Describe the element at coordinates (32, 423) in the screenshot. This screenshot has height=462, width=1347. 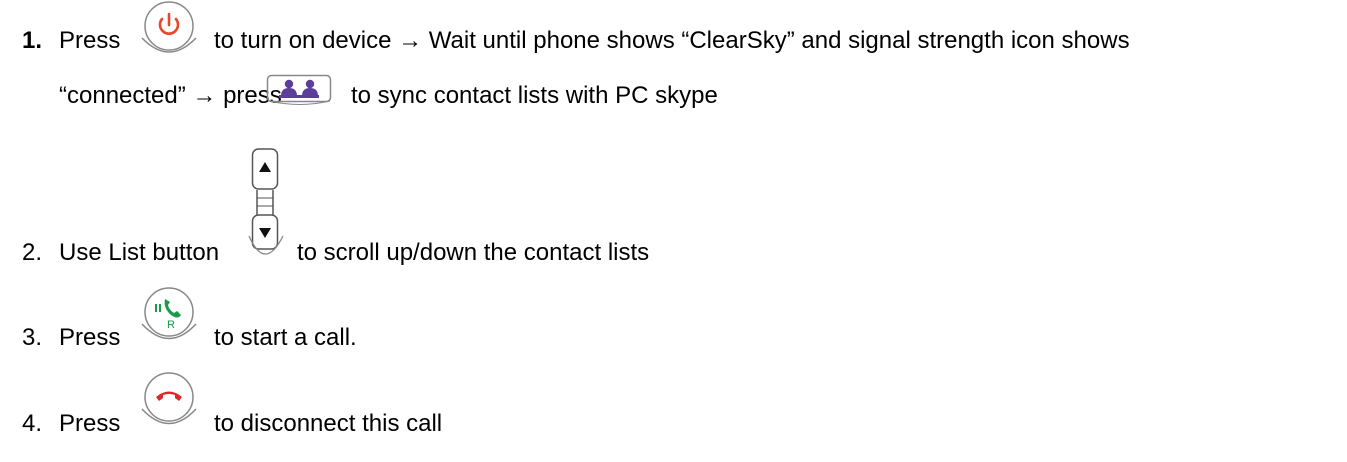
I see `step-number: 4.` at that location.